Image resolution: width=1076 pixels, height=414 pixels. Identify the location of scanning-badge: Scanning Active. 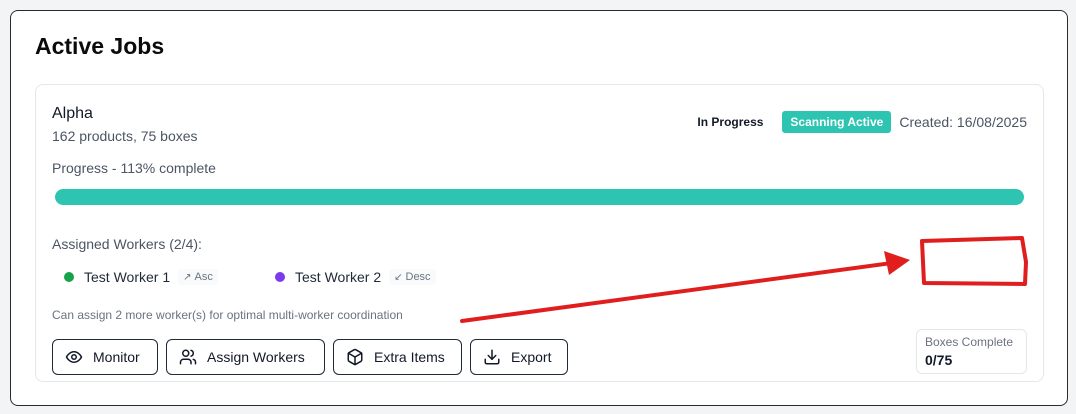
(837, 122).